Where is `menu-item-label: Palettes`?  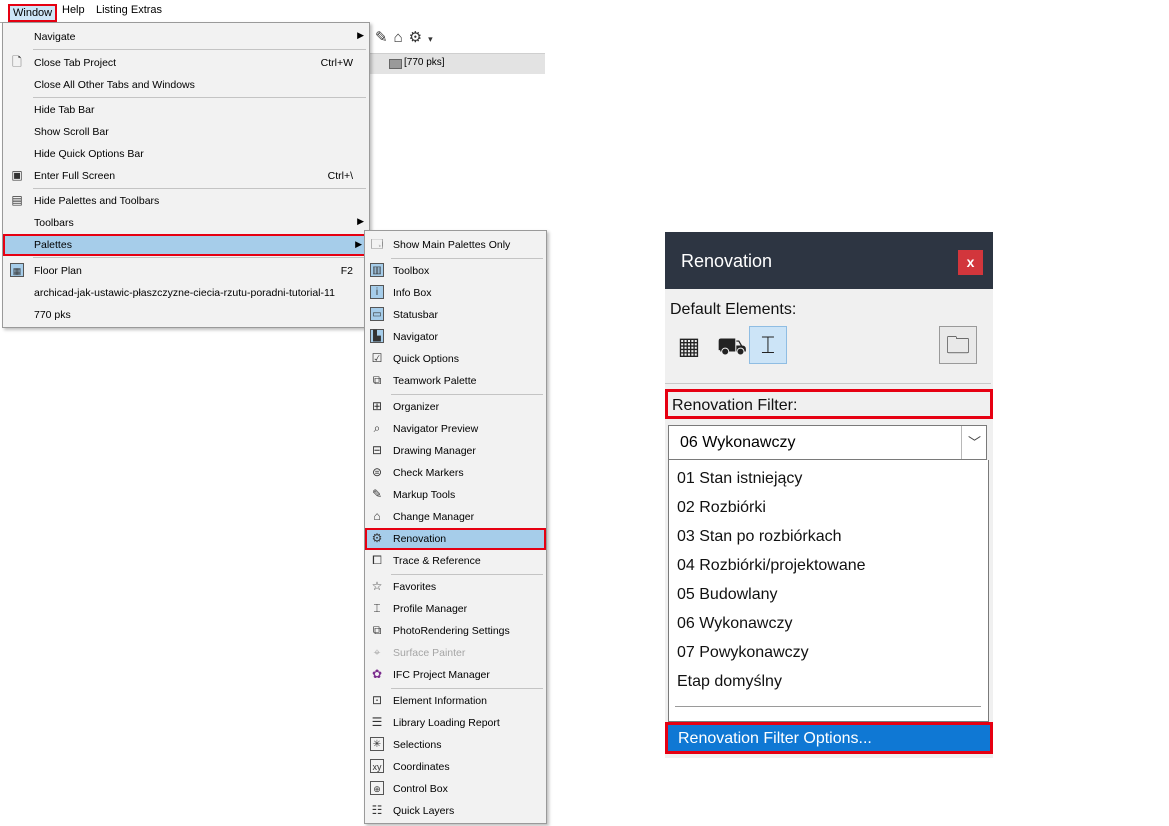
menu-item-label: Palettes is located at coordinates (53, 245).